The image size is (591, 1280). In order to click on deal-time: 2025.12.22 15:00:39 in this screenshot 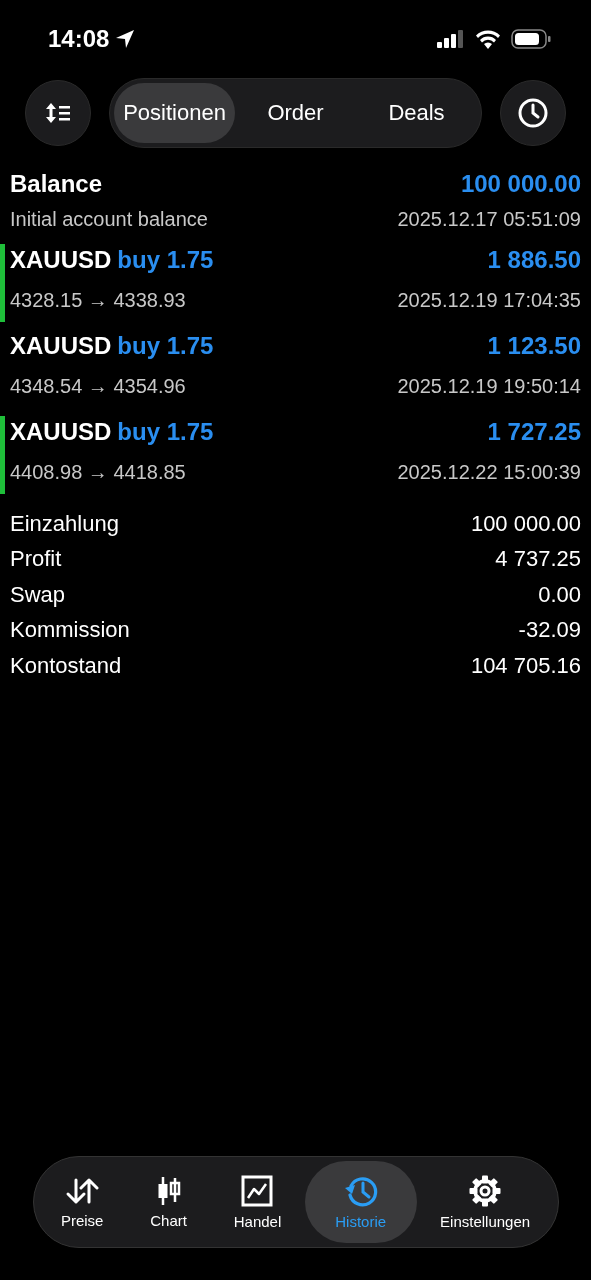, I will do `click(489, 472)`.